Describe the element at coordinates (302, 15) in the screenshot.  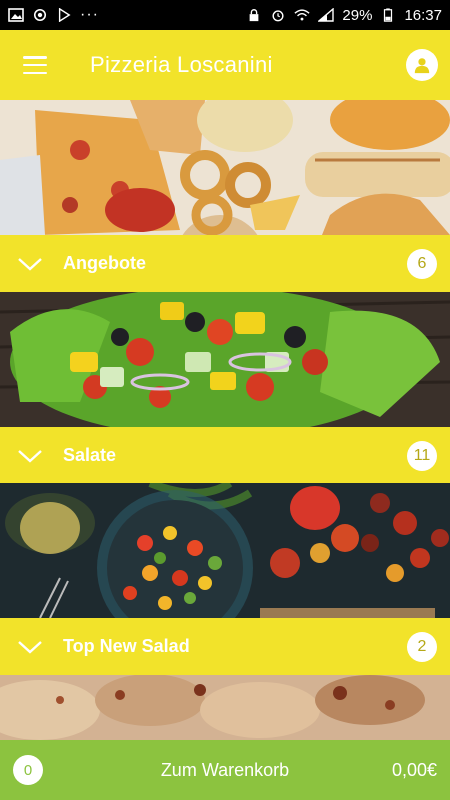
I see `wifi-icon` at that location.